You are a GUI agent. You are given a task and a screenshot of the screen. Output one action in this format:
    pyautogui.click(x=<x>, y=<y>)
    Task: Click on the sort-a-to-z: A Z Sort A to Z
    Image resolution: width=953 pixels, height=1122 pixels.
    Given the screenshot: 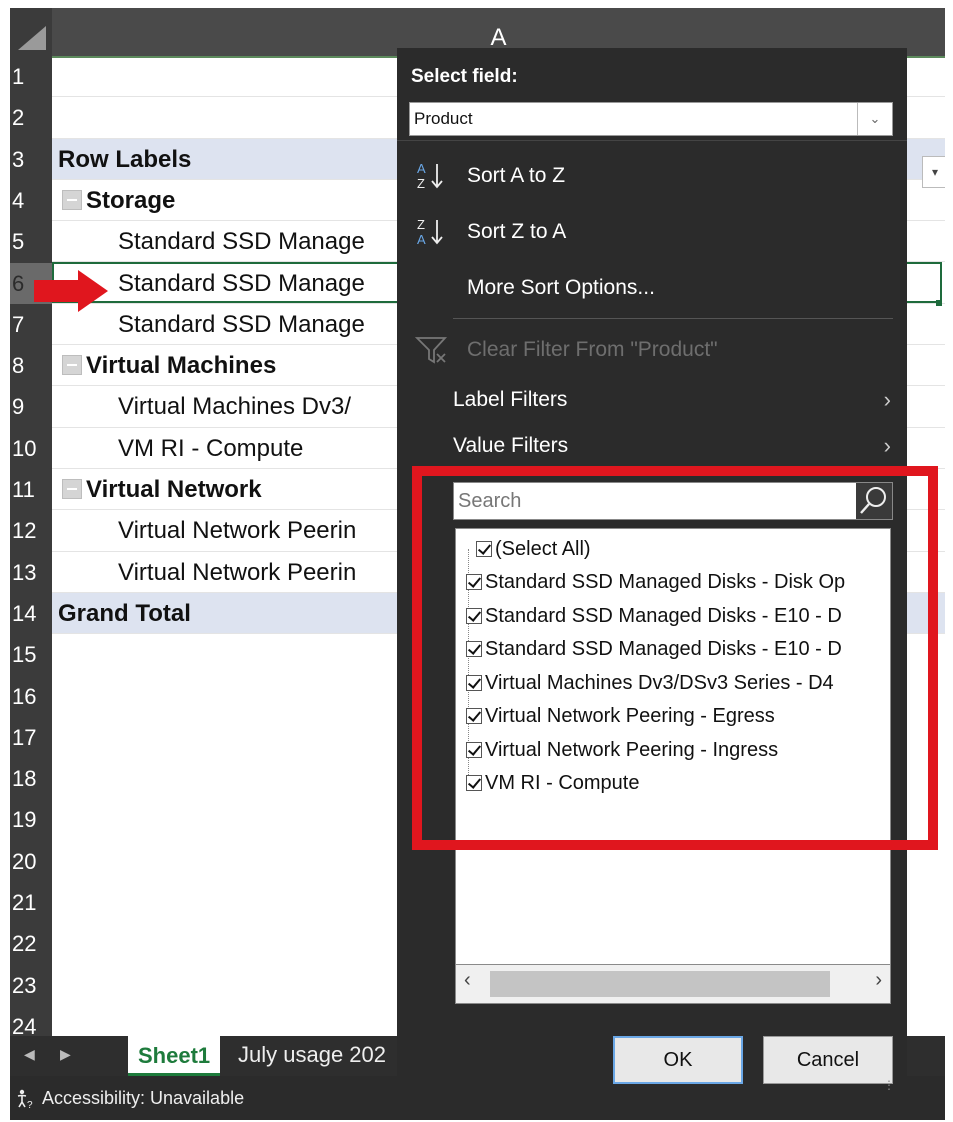 What is the action you would take?
    pyautogui.click(x=652, y=176)
    